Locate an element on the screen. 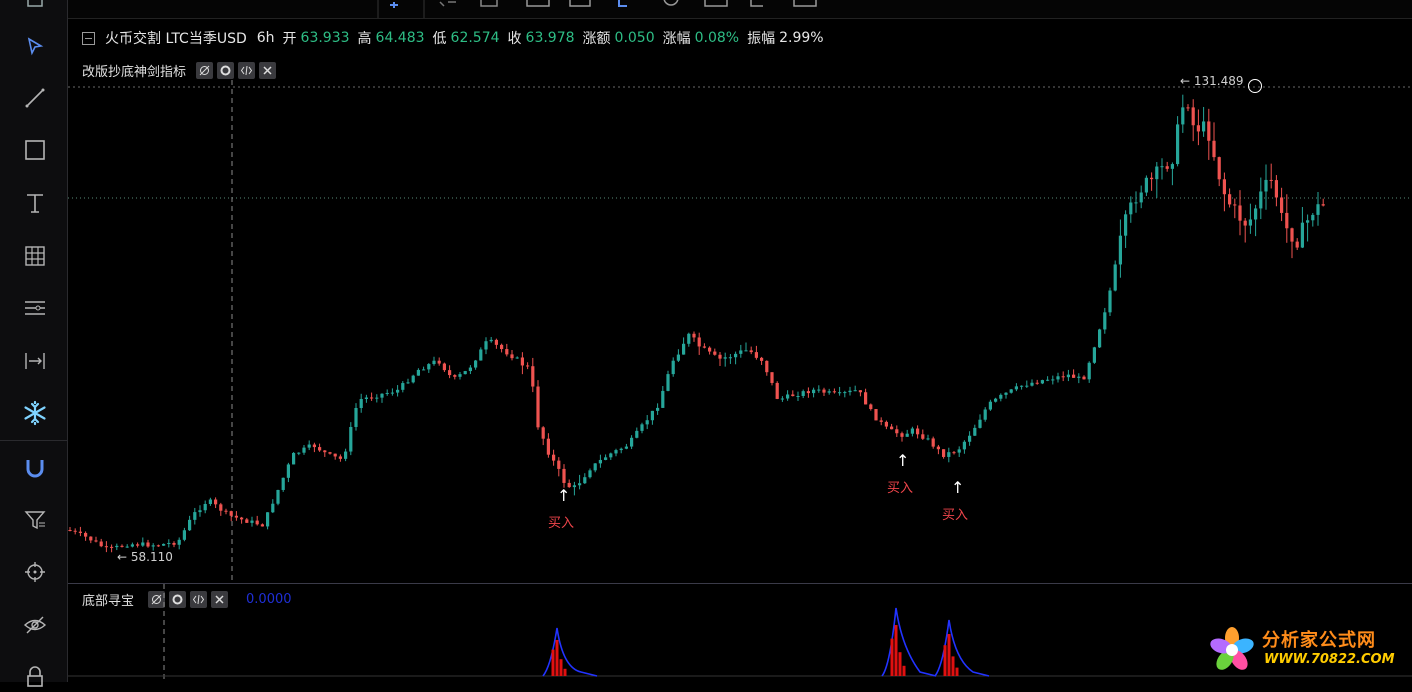 The height and width of the screenshot is (692, 1412). amplitude-value: 2.99% is located at coordinates (801, 38).